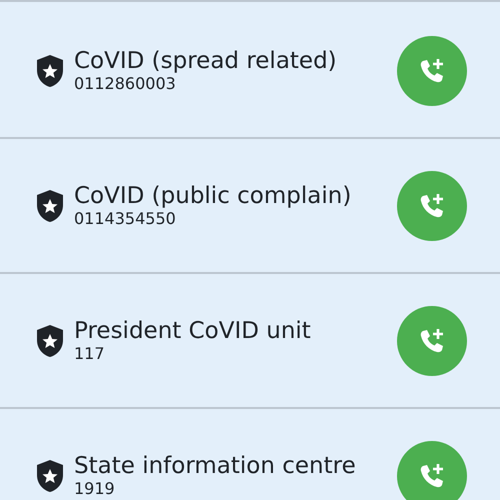 This screenshot has height=500, width=500. I want to click on phone-number: 117, so click(90, 354).